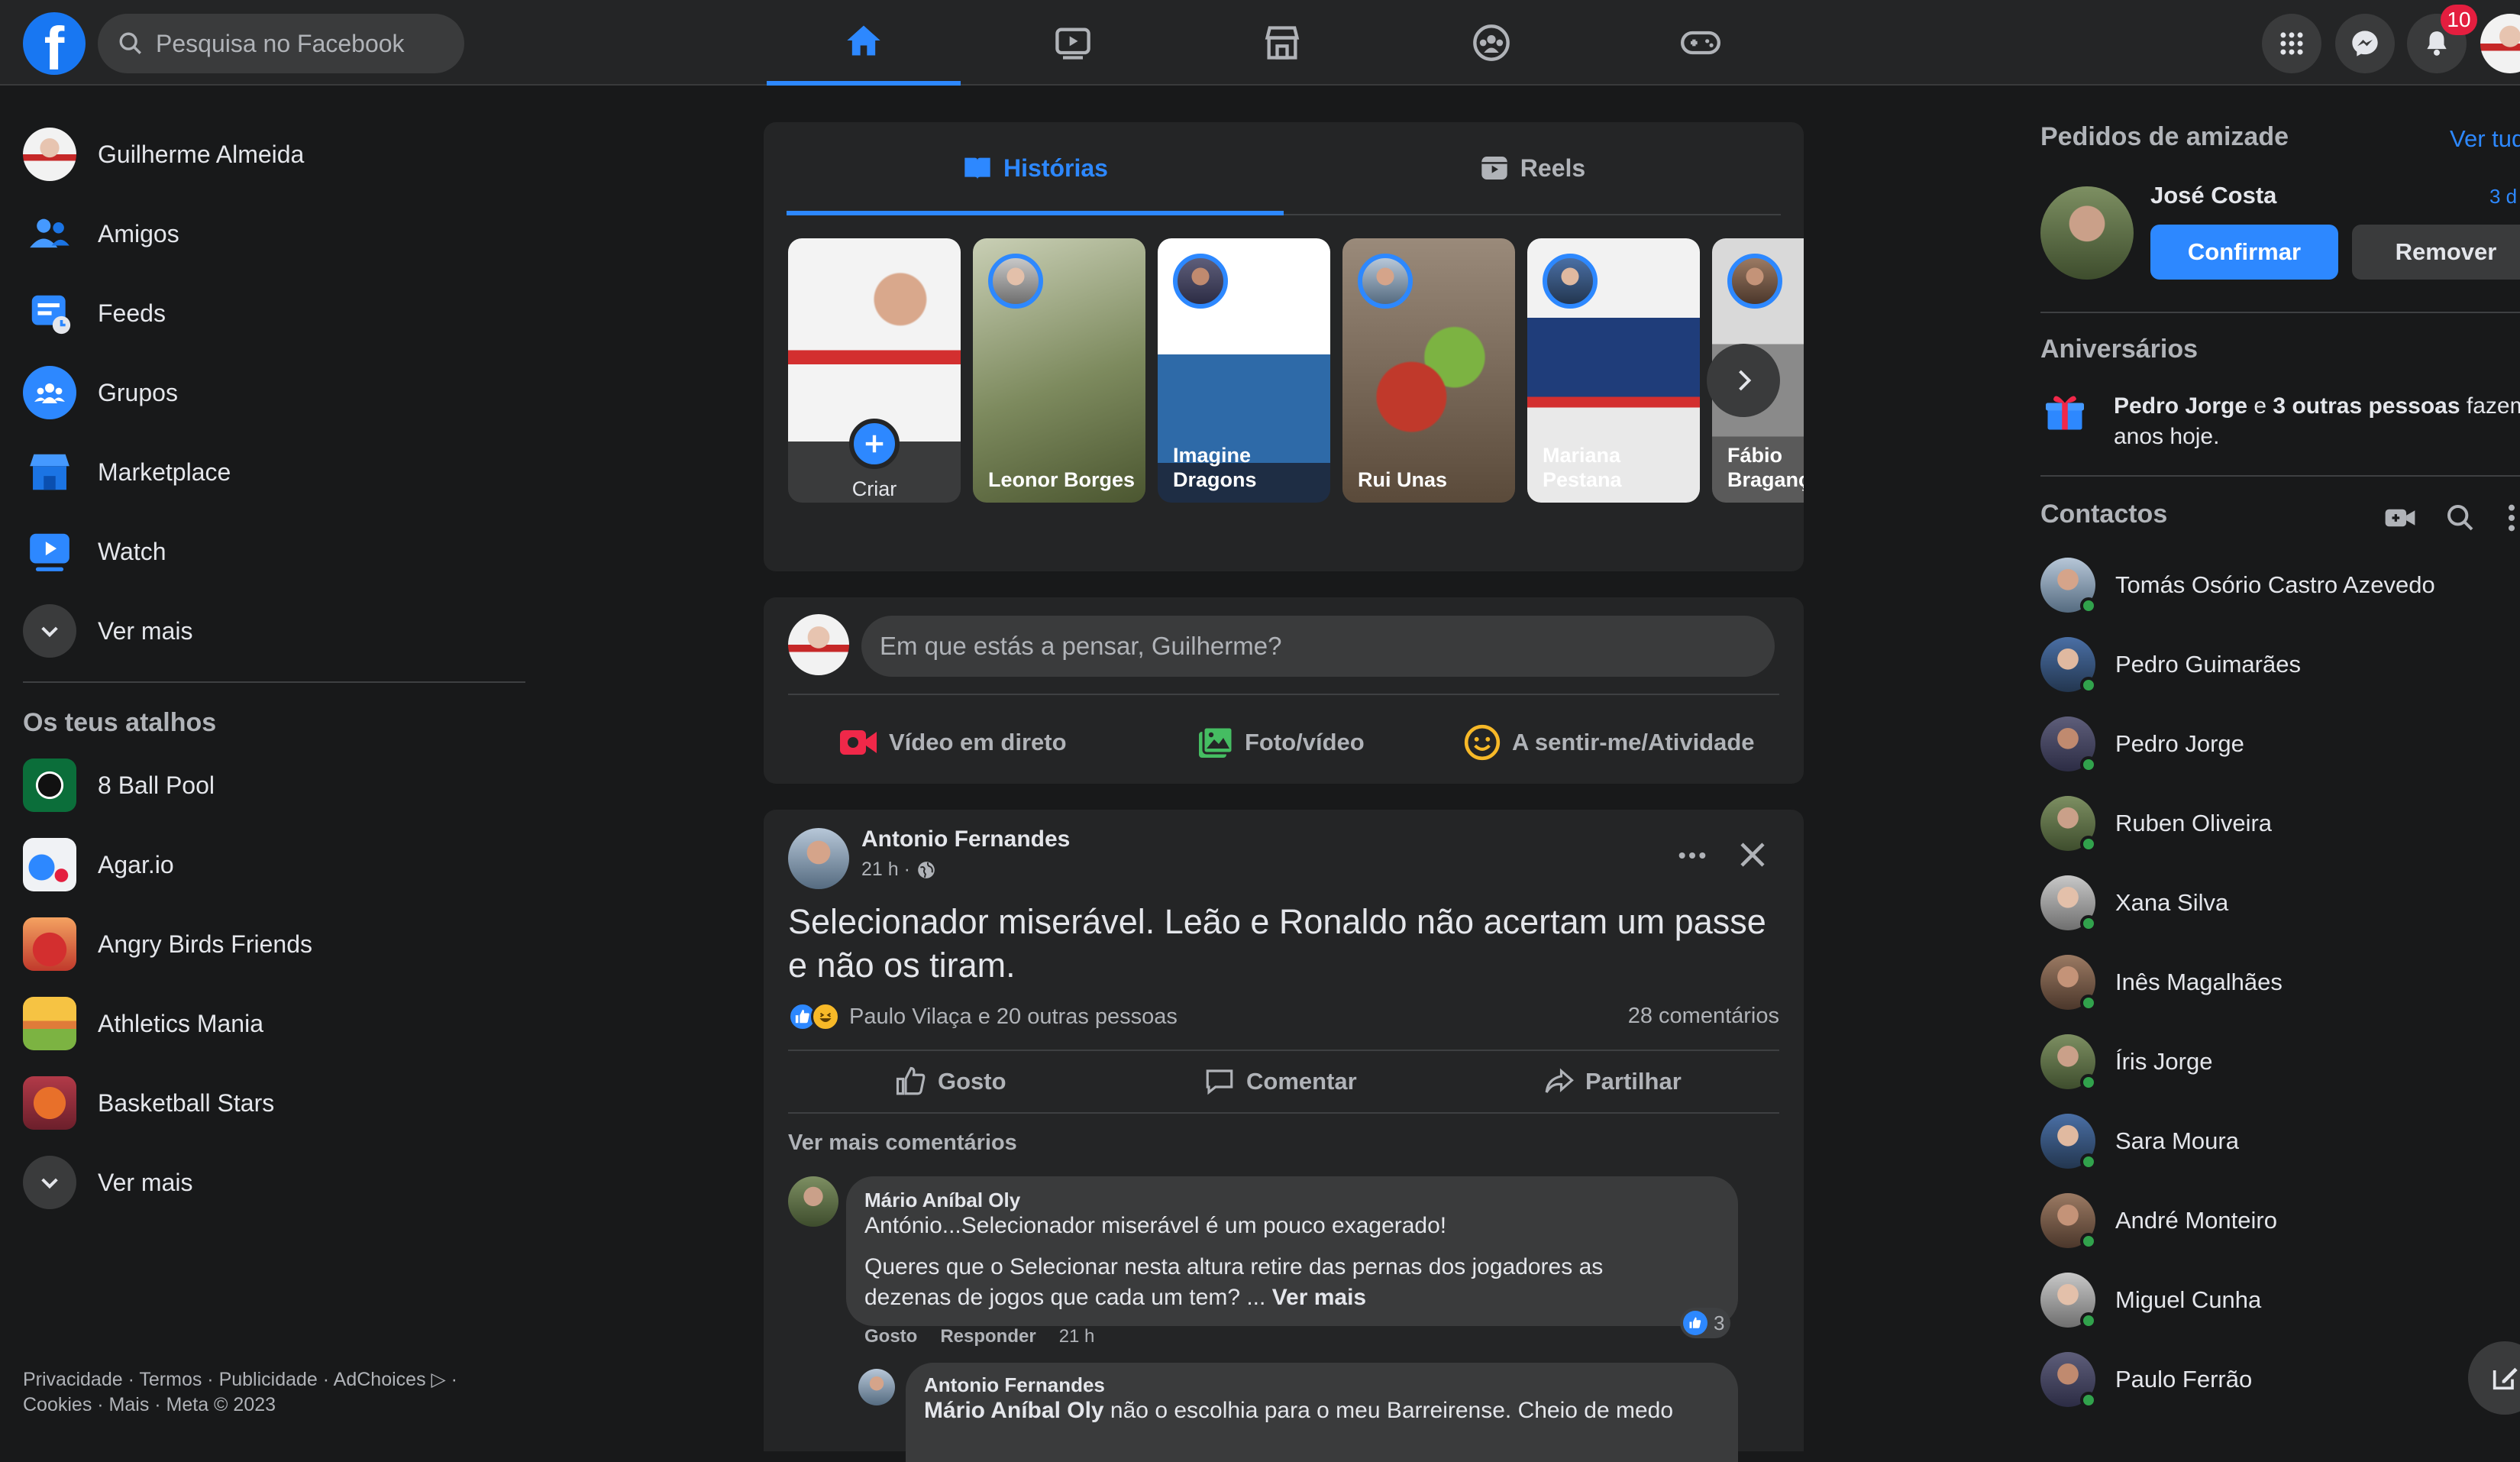 The width and height of the screenshot is (2520, 1462). I want to click on mention-link: Mário Aníbal Oly, so click(1014, 1411).